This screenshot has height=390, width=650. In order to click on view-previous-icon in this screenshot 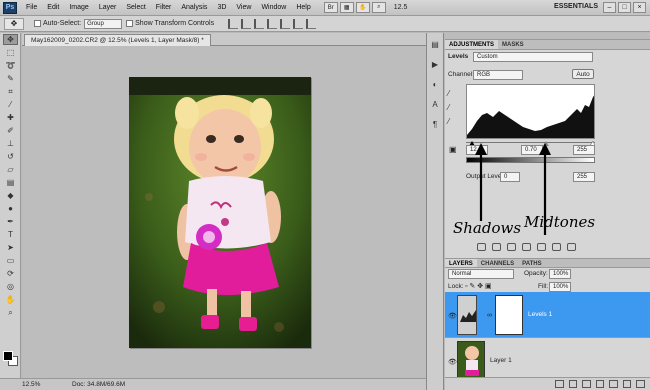, I will do `click(541, 247)`.